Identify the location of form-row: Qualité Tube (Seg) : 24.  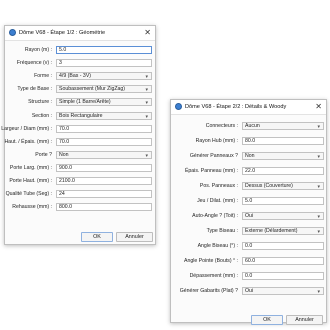
(80, 194).